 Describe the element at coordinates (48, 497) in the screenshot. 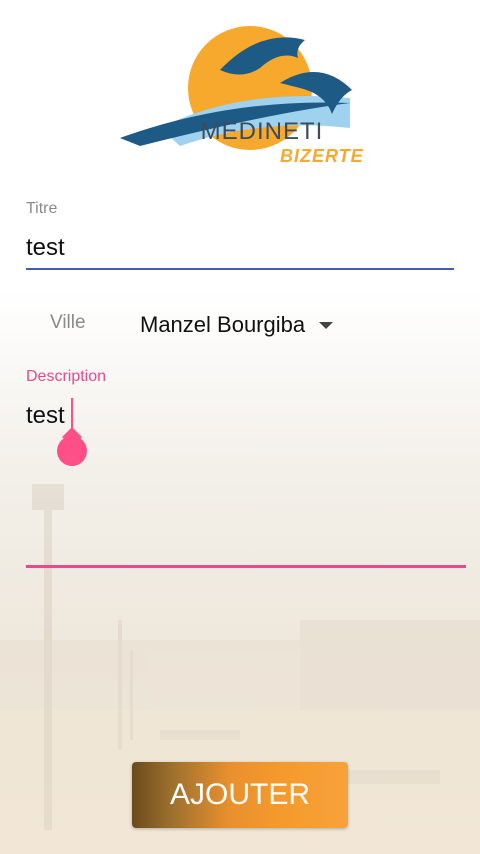

I see `lamp-head` at that location.